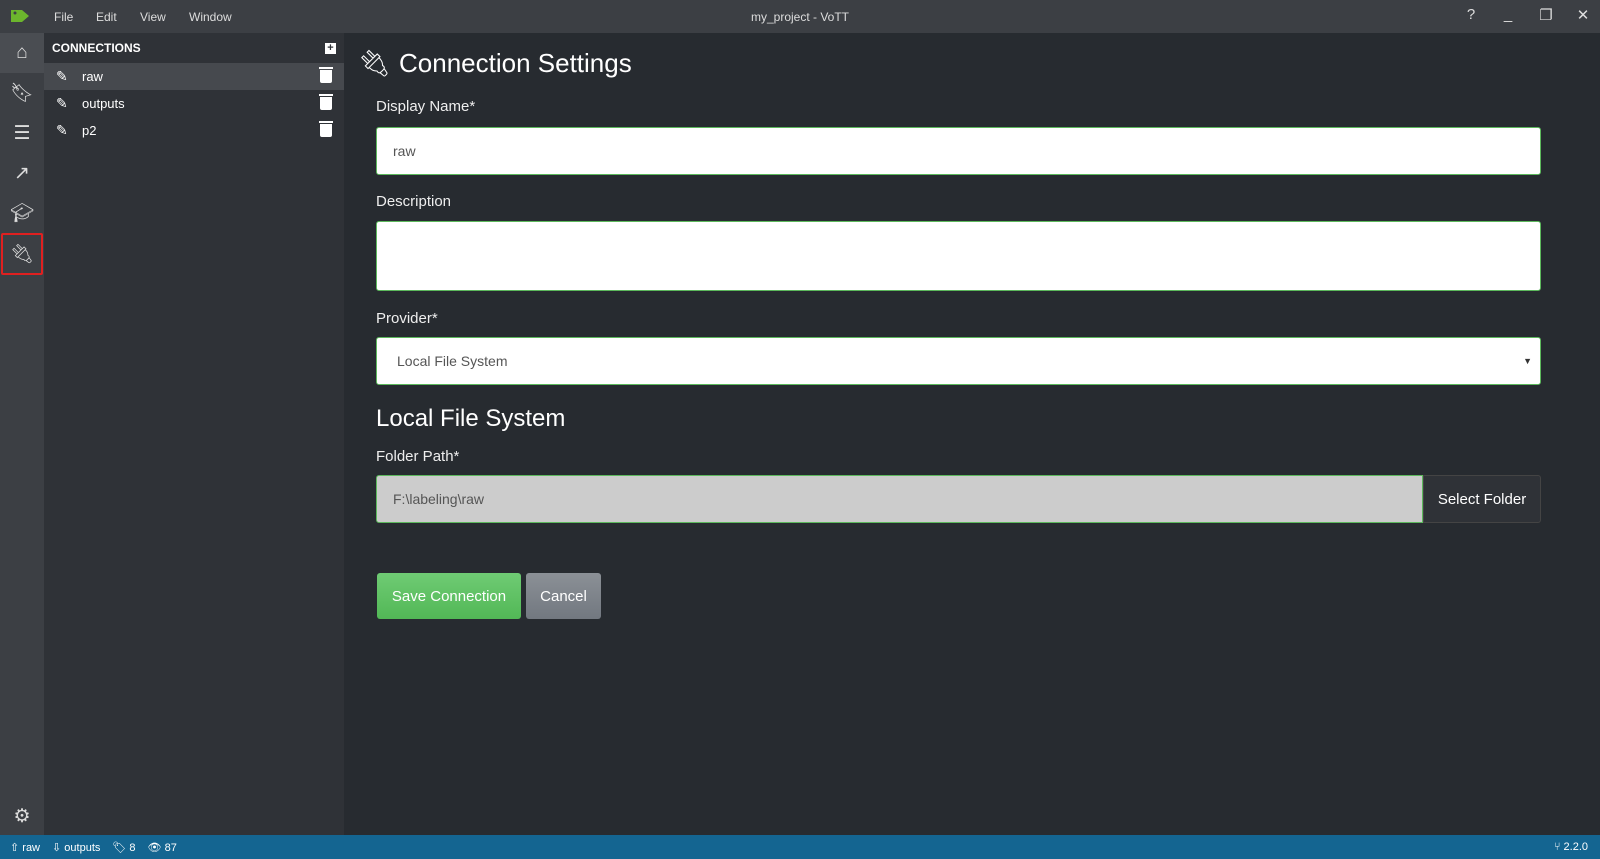 The width and height of the screenshot is (1600, 859). I want to click on chevron-down-icon: ▼, so click(1527, 361).